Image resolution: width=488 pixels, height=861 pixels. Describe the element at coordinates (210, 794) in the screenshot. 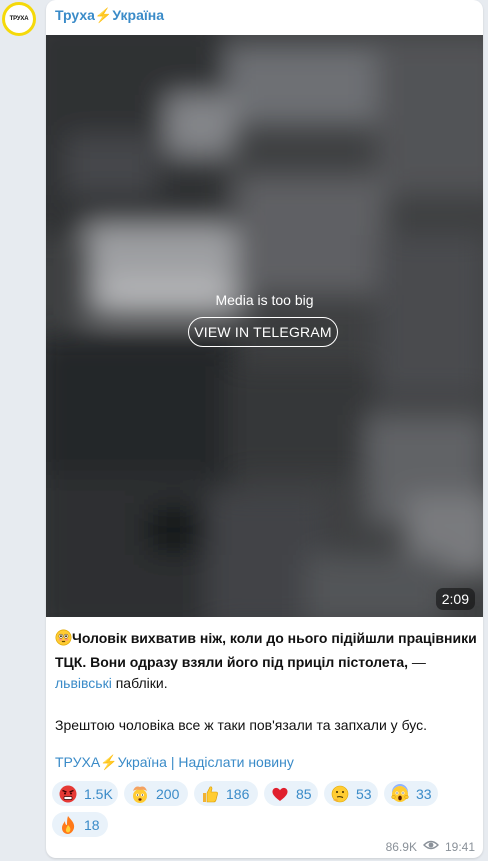

I see `thumbs-up-icon` at that location.